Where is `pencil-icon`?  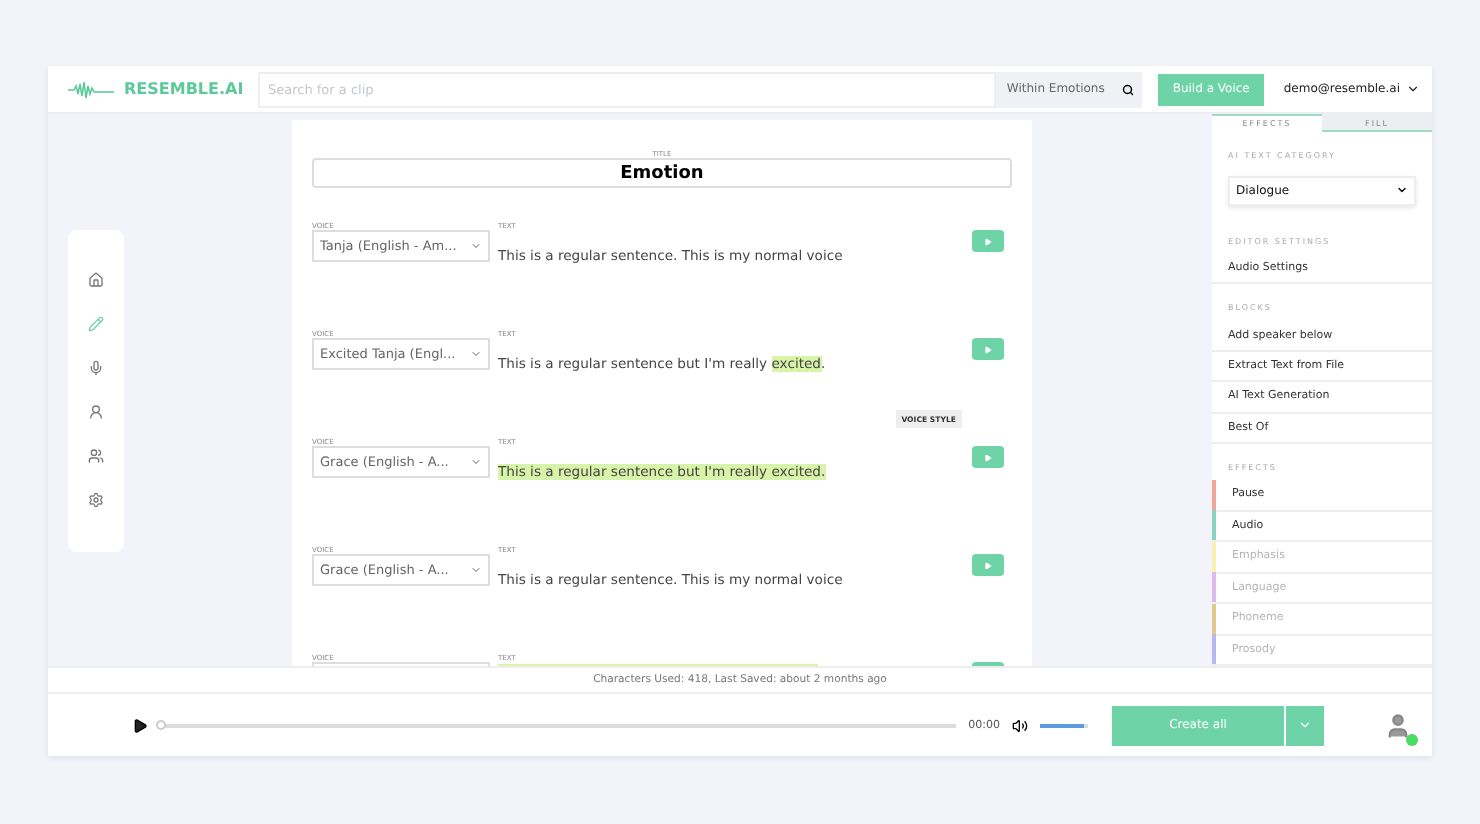
pencil-icon is located at coordinates (96, 324).